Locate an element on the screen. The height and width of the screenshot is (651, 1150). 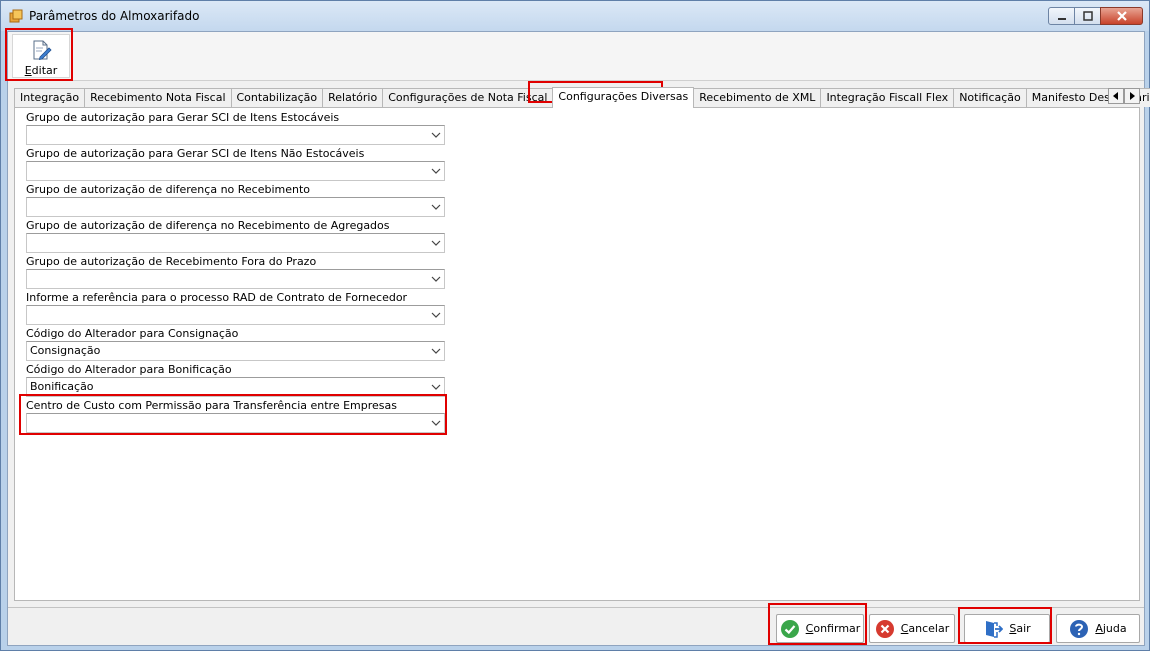
help-mnemonic: A is located at coordinates (1099, 628).